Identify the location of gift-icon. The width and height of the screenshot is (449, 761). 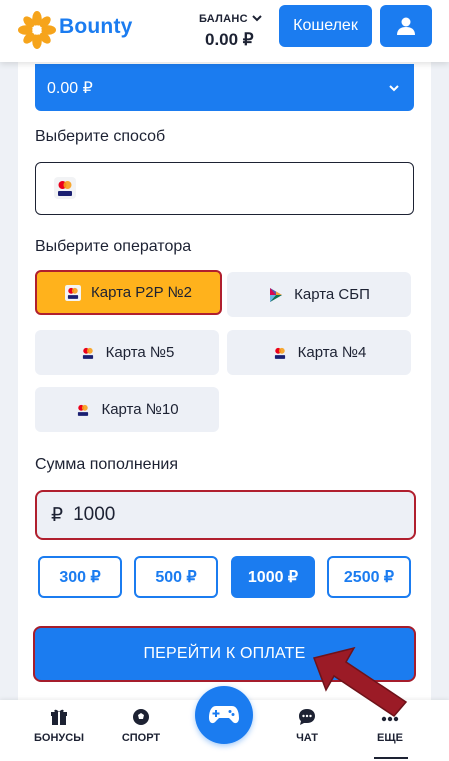
(59, 717).